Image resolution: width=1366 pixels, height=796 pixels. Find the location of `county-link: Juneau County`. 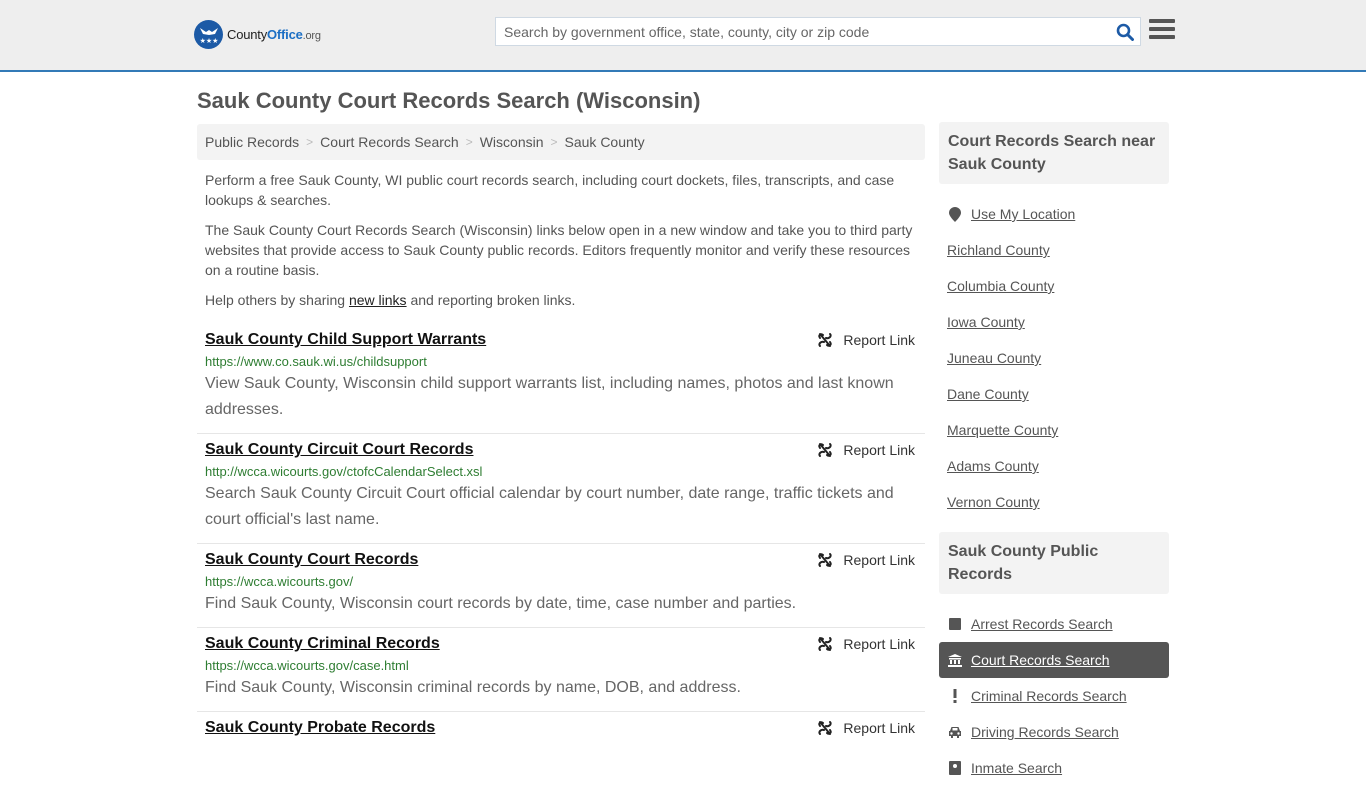

county-link: Juneau County is located at coordinates (994, 358).